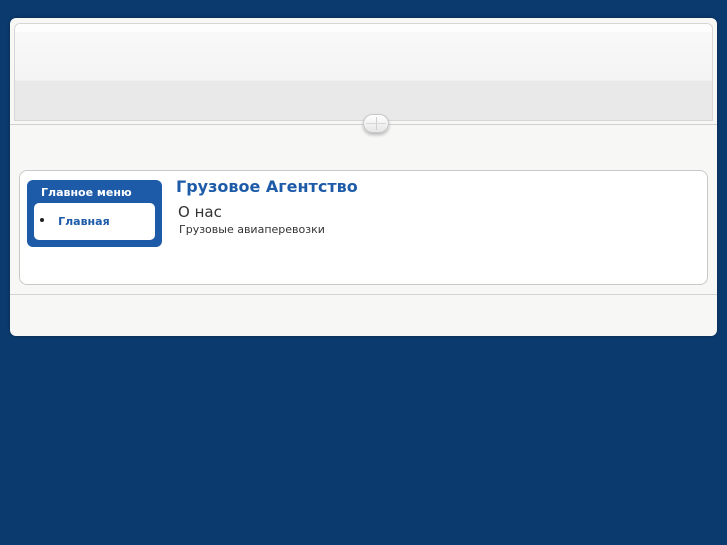  I want to click on footer-divider, so click(363, 294).